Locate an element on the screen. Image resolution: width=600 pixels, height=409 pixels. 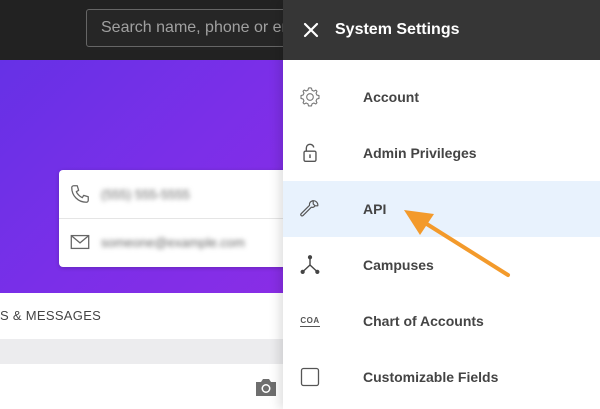
contact-email-row: someone@example.com is located at coordinates (189, 242).